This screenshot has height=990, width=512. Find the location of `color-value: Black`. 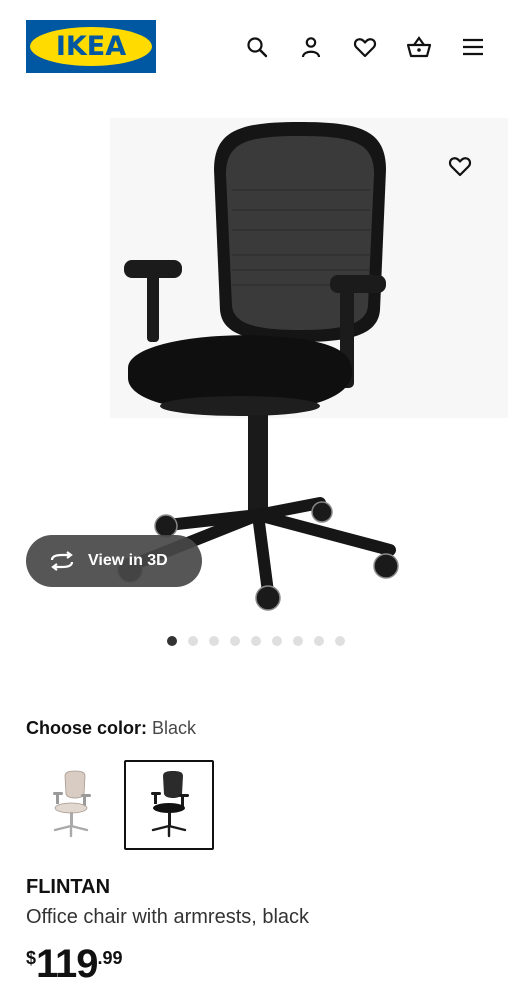

color-value: Black is located at coordinates (174, 728).